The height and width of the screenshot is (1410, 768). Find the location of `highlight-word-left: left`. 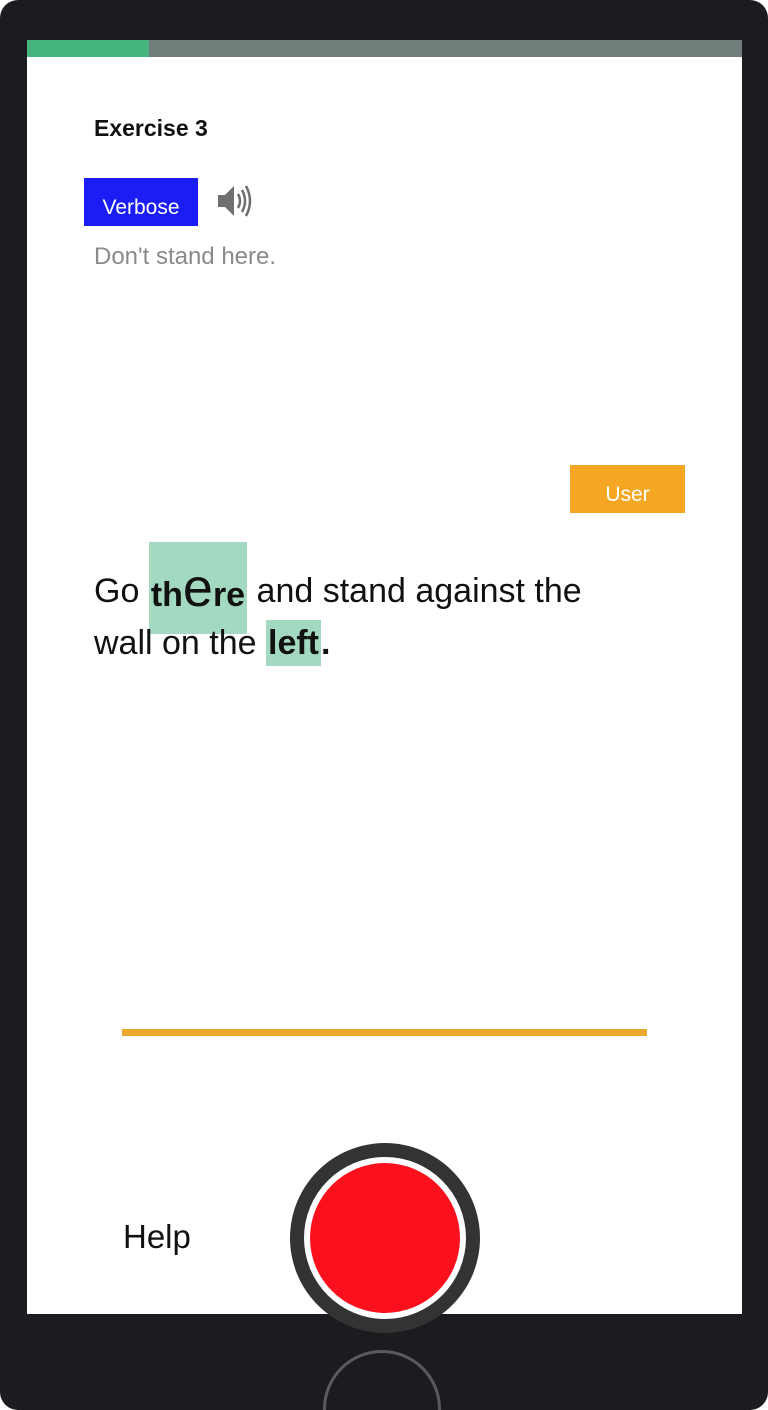

highlight-word-left: left is located at coordinates (293, 643).